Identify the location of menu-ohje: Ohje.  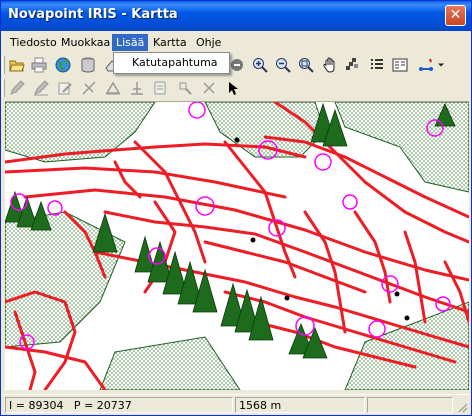
(208, 42).